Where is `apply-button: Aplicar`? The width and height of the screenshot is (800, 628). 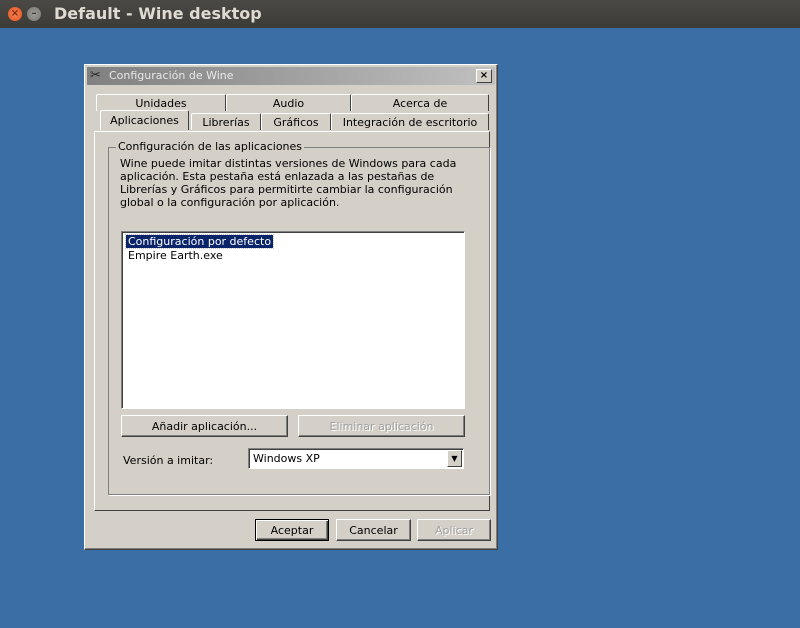 apply-button: Aplicar is located at coordinates (454, 530).